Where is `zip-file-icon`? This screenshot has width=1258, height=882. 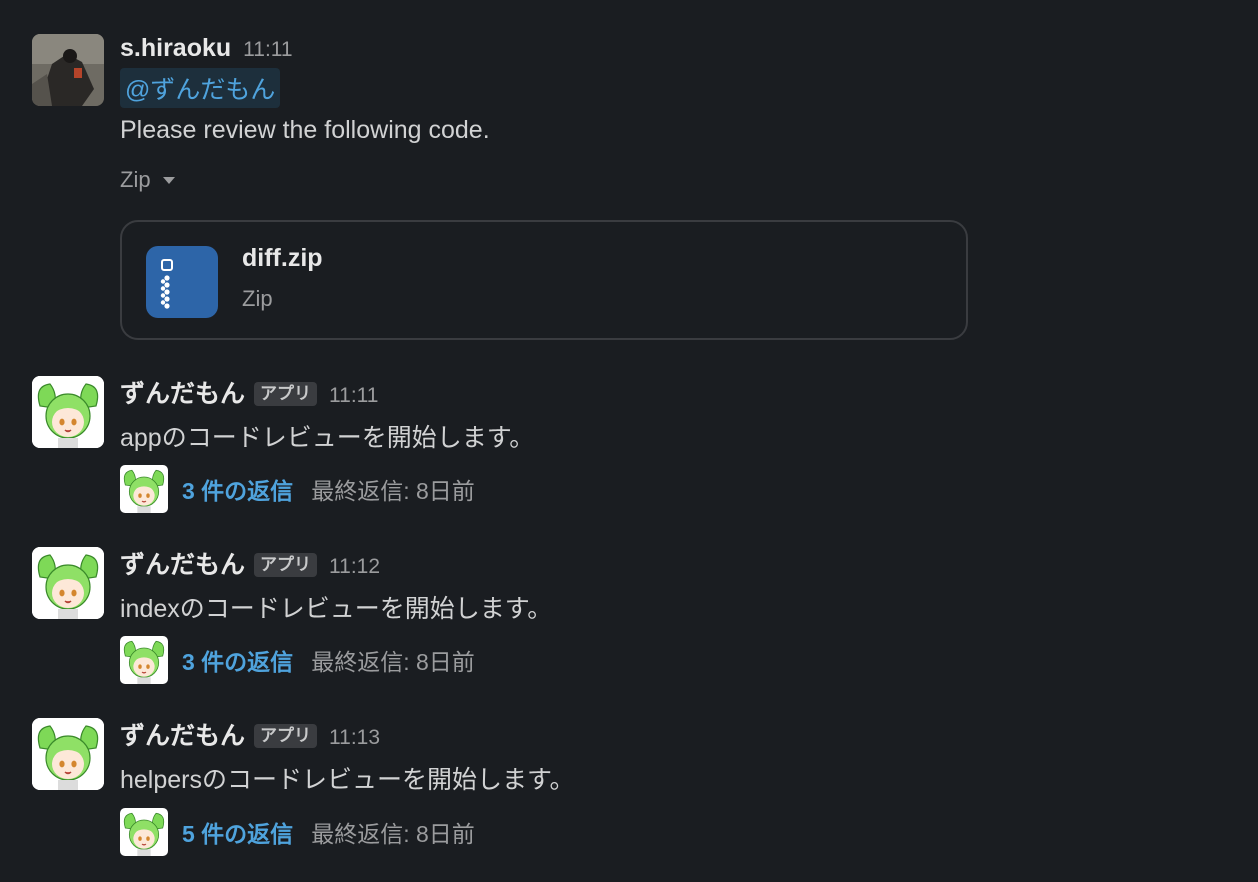 zip-file-icon is located at coordinates (182, 282).